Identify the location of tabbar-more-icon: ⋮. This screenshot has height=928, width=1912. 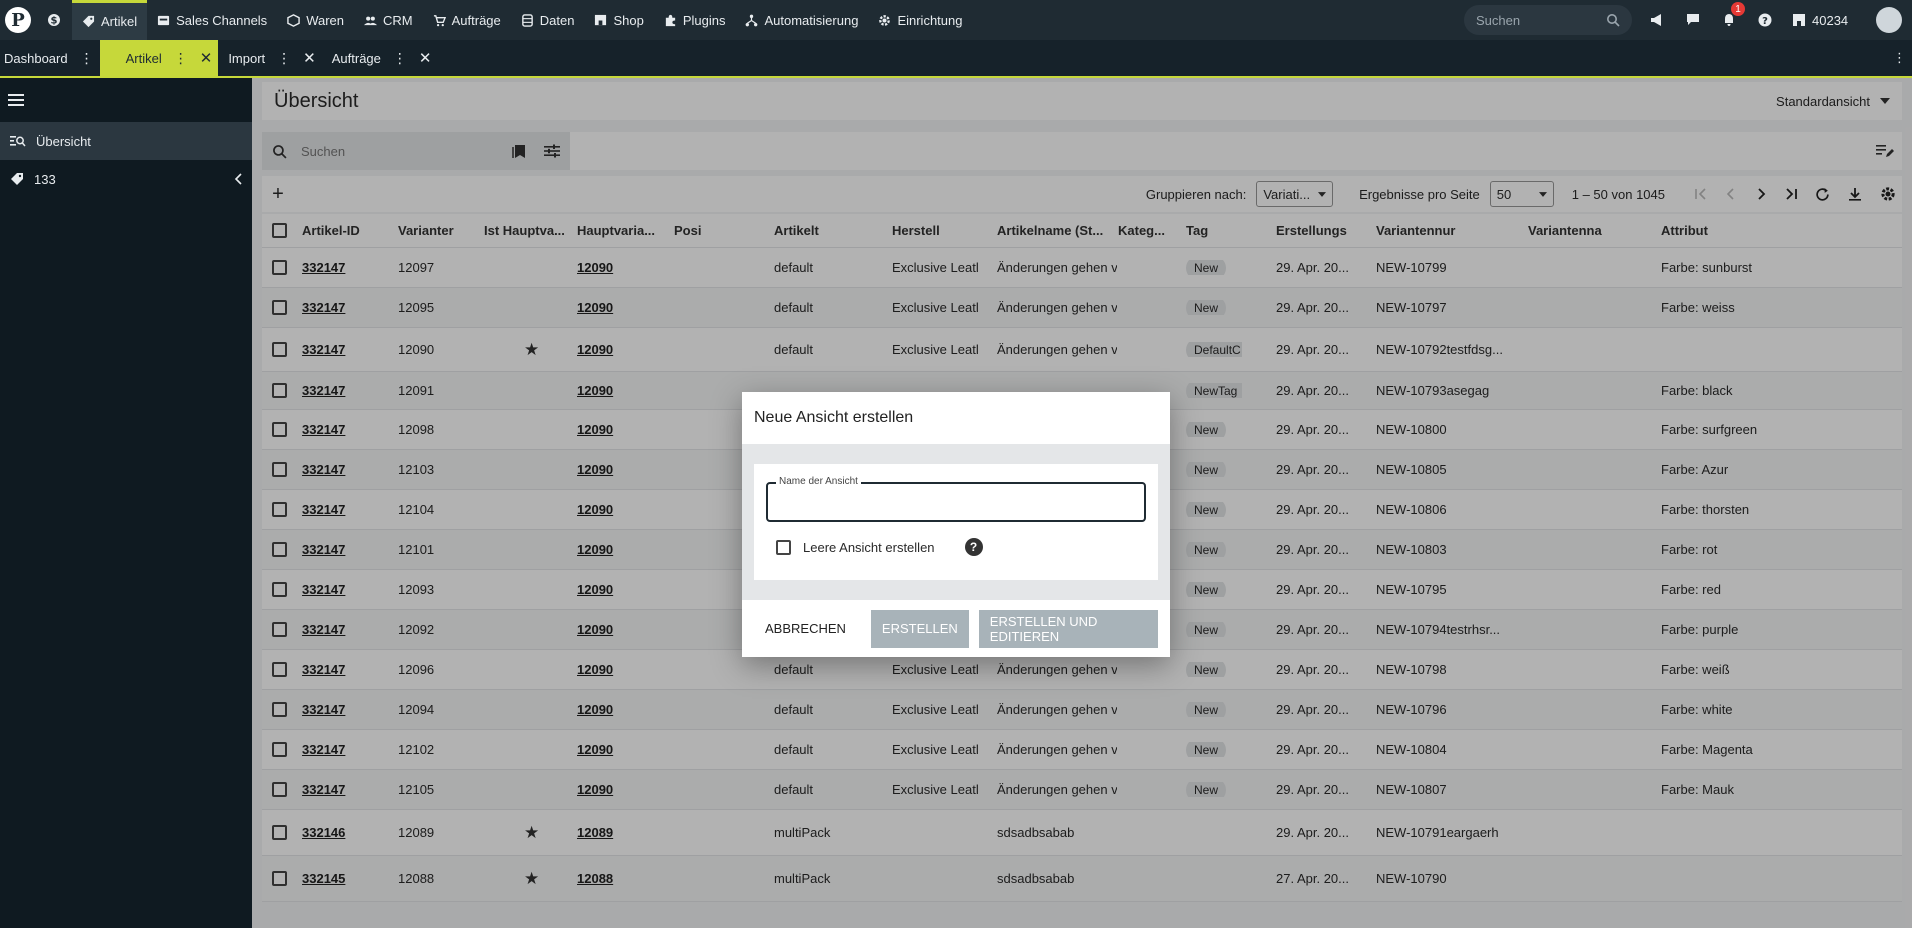
(1899, 58).